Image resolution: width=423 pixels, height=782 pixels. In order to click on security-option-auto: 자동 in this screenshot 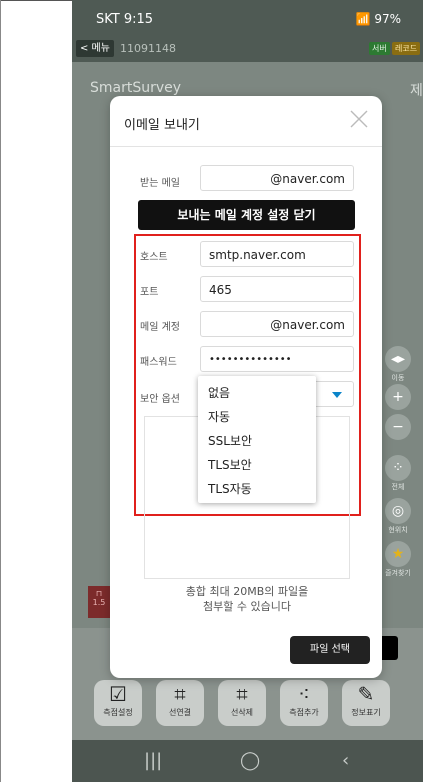, I will do `click(219, 416)`.